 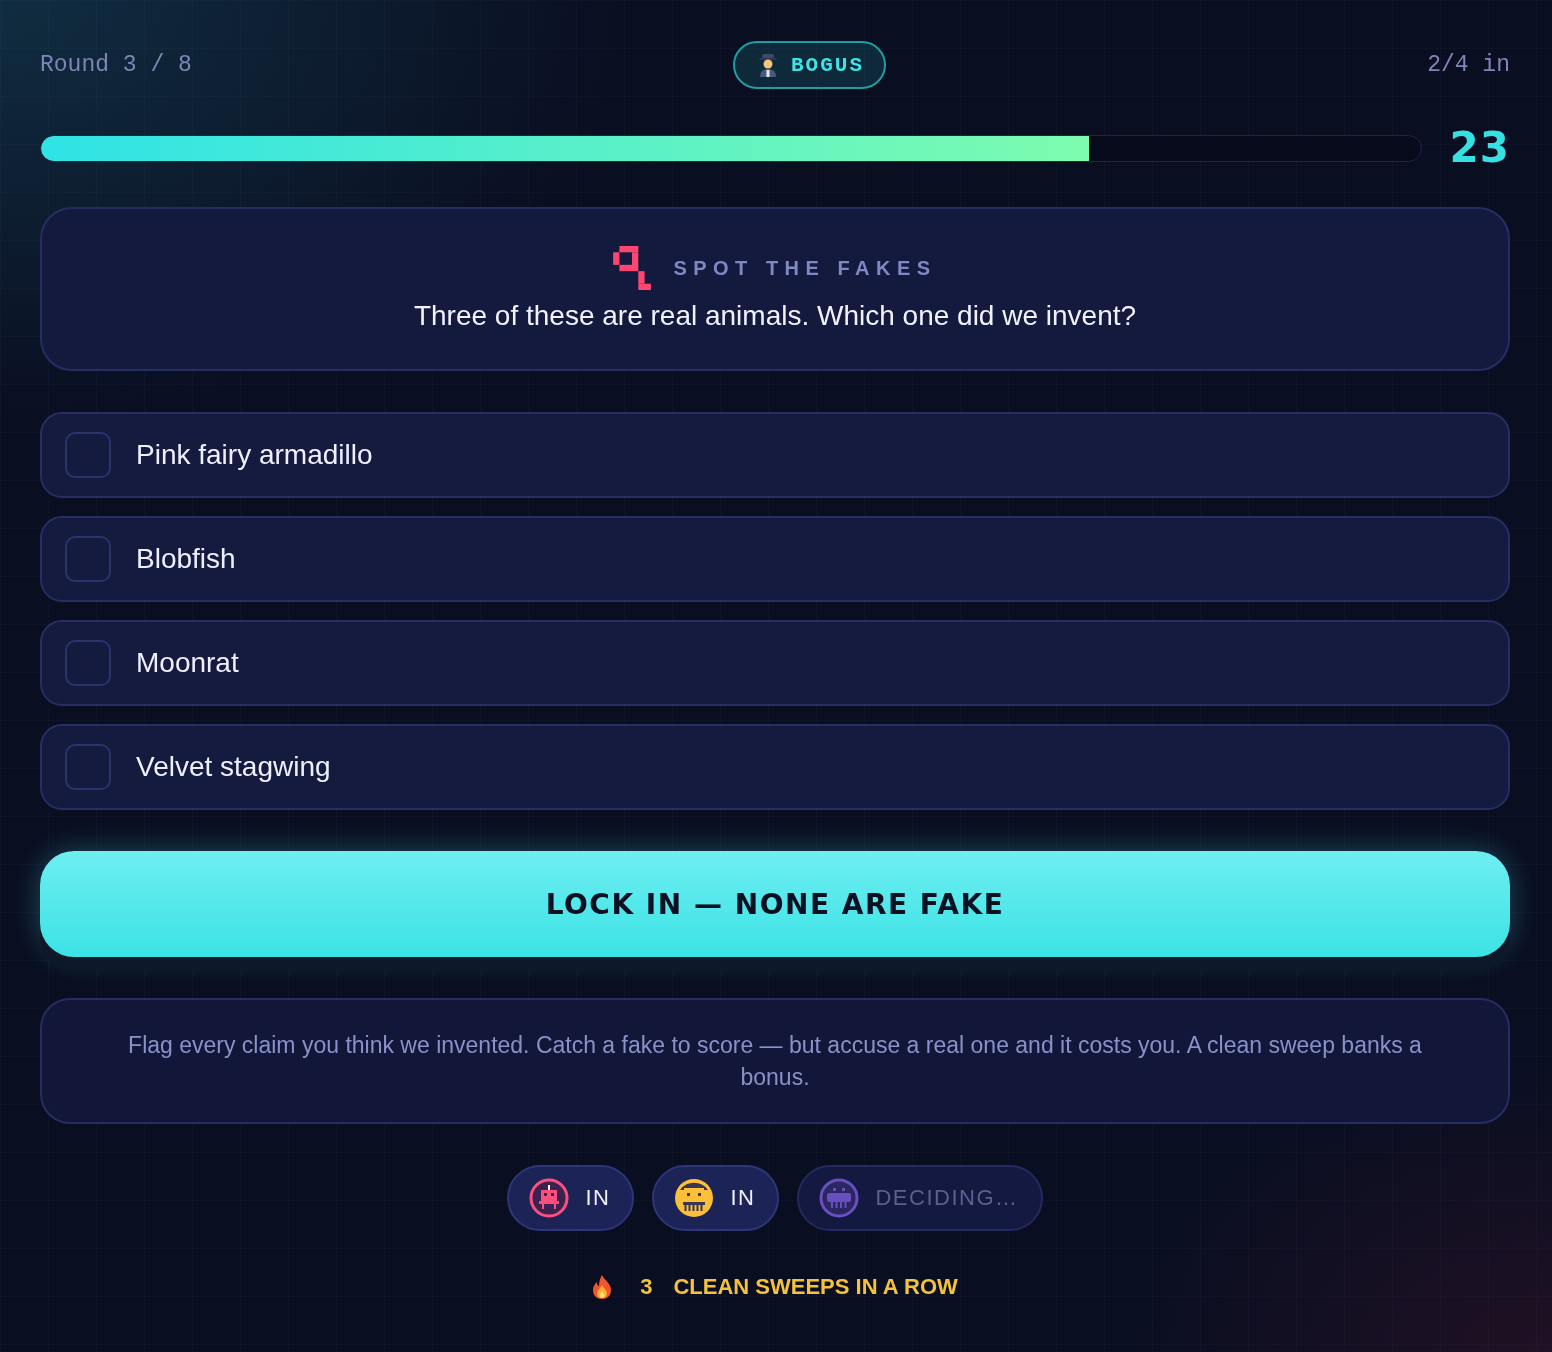 I want to click on monster-avatar-icon, so click(x=839, y=1198).